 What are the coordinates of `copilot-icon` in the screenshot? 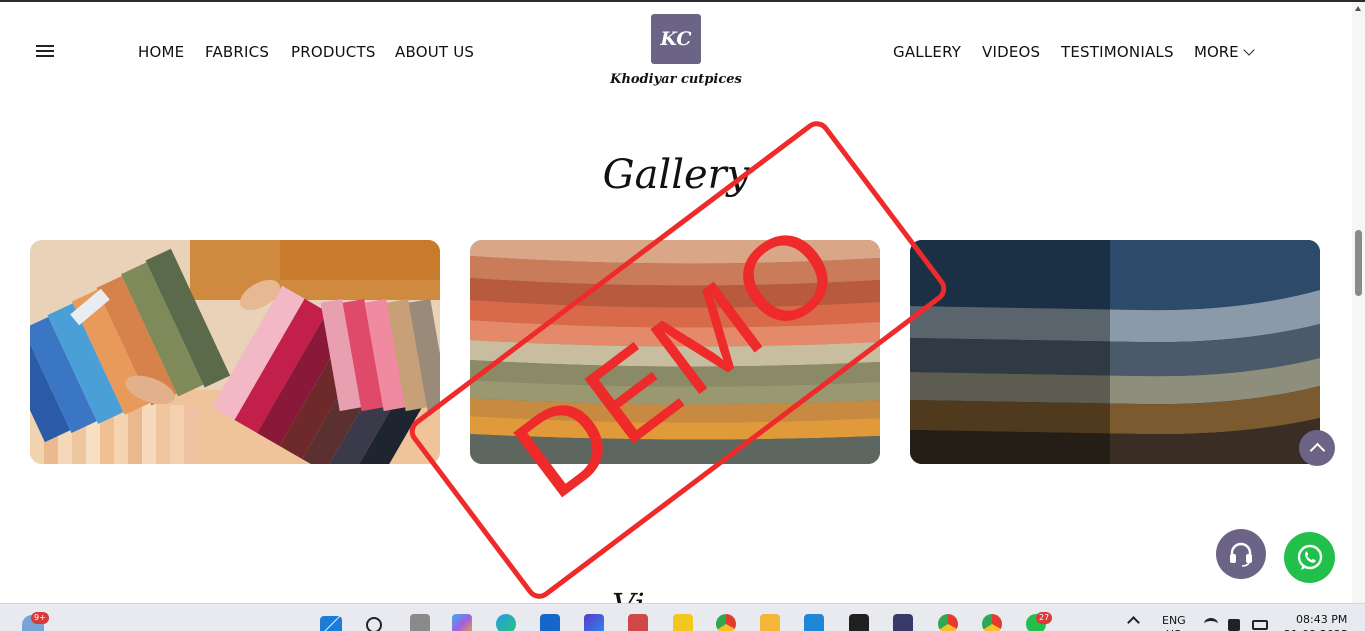 It's located at (462, 622).